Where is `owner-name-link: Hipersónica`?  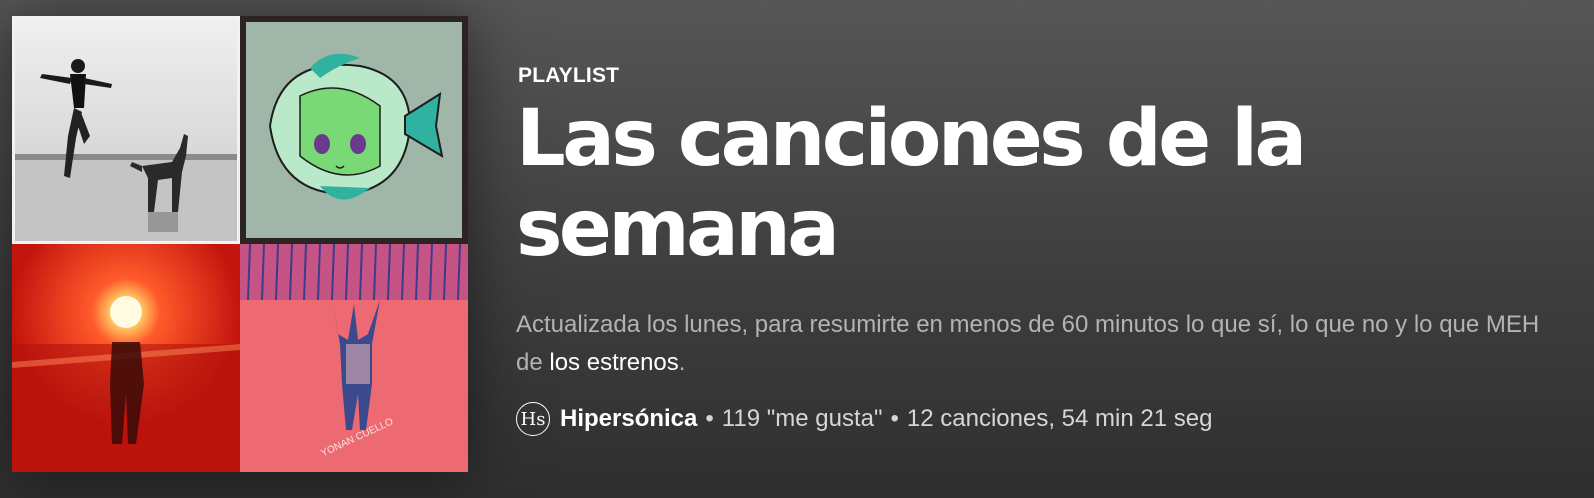
owner-name-link: Hipersónica is located at coordinates (628, 419).